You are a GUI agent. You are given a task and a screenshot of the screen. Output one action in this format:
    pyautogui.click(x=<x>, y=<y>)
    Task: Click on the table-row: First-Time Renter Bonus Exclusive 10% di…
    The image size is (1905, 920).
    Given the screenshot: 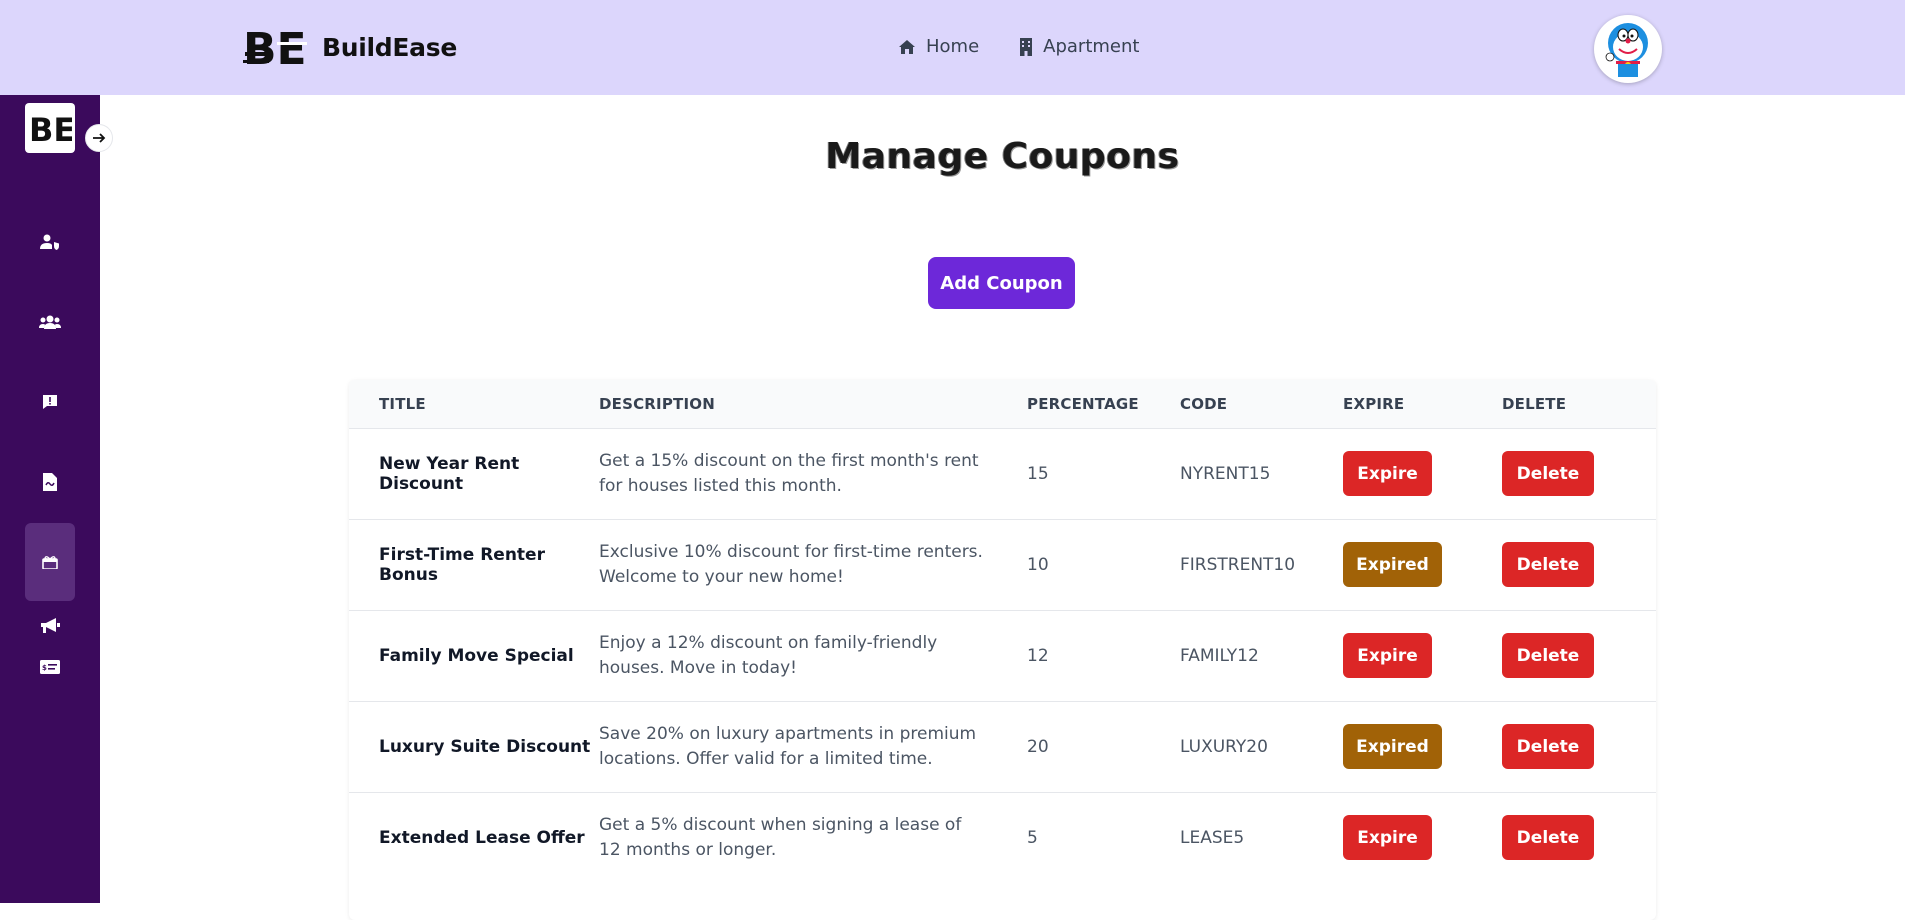 What is the action you would take?
    pyautogui.click(x=1002, y=564)
    